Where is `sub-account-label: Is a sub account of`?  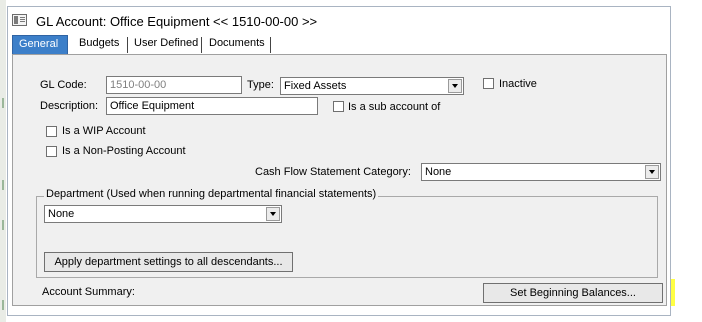
sub-account-label: Is a sub account of is located at coordinates (394, 107).